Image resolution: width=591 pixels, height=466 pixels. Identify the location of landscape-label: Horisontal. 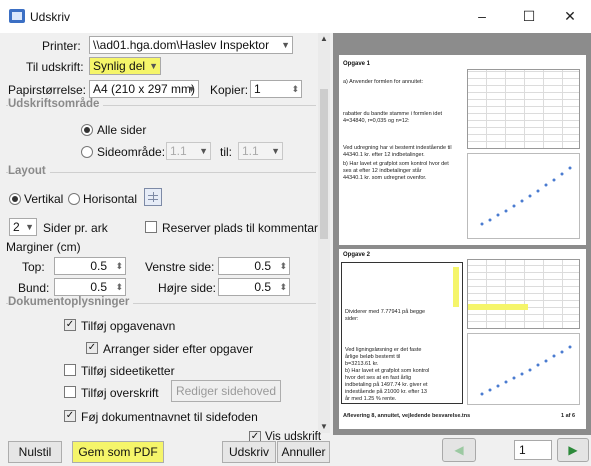
(110, 199).